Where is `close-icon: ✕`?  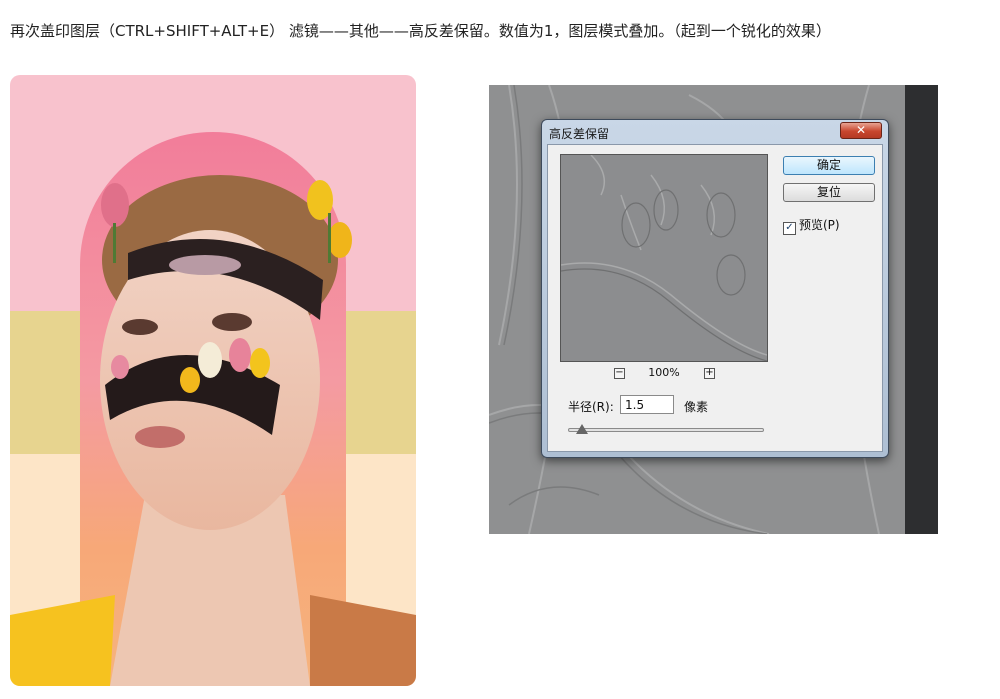
close-icon: ✕ is located at coordinates (861, 130).